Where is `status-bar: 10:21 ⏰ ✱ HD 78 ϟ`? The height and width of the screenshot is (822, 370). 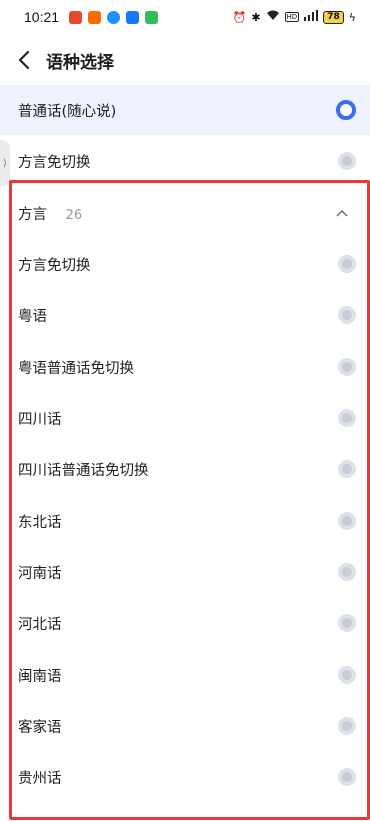 status-bar: 10:21 ⏰ ✱ HD 78 ϟ is located at coordinates (185, 17).